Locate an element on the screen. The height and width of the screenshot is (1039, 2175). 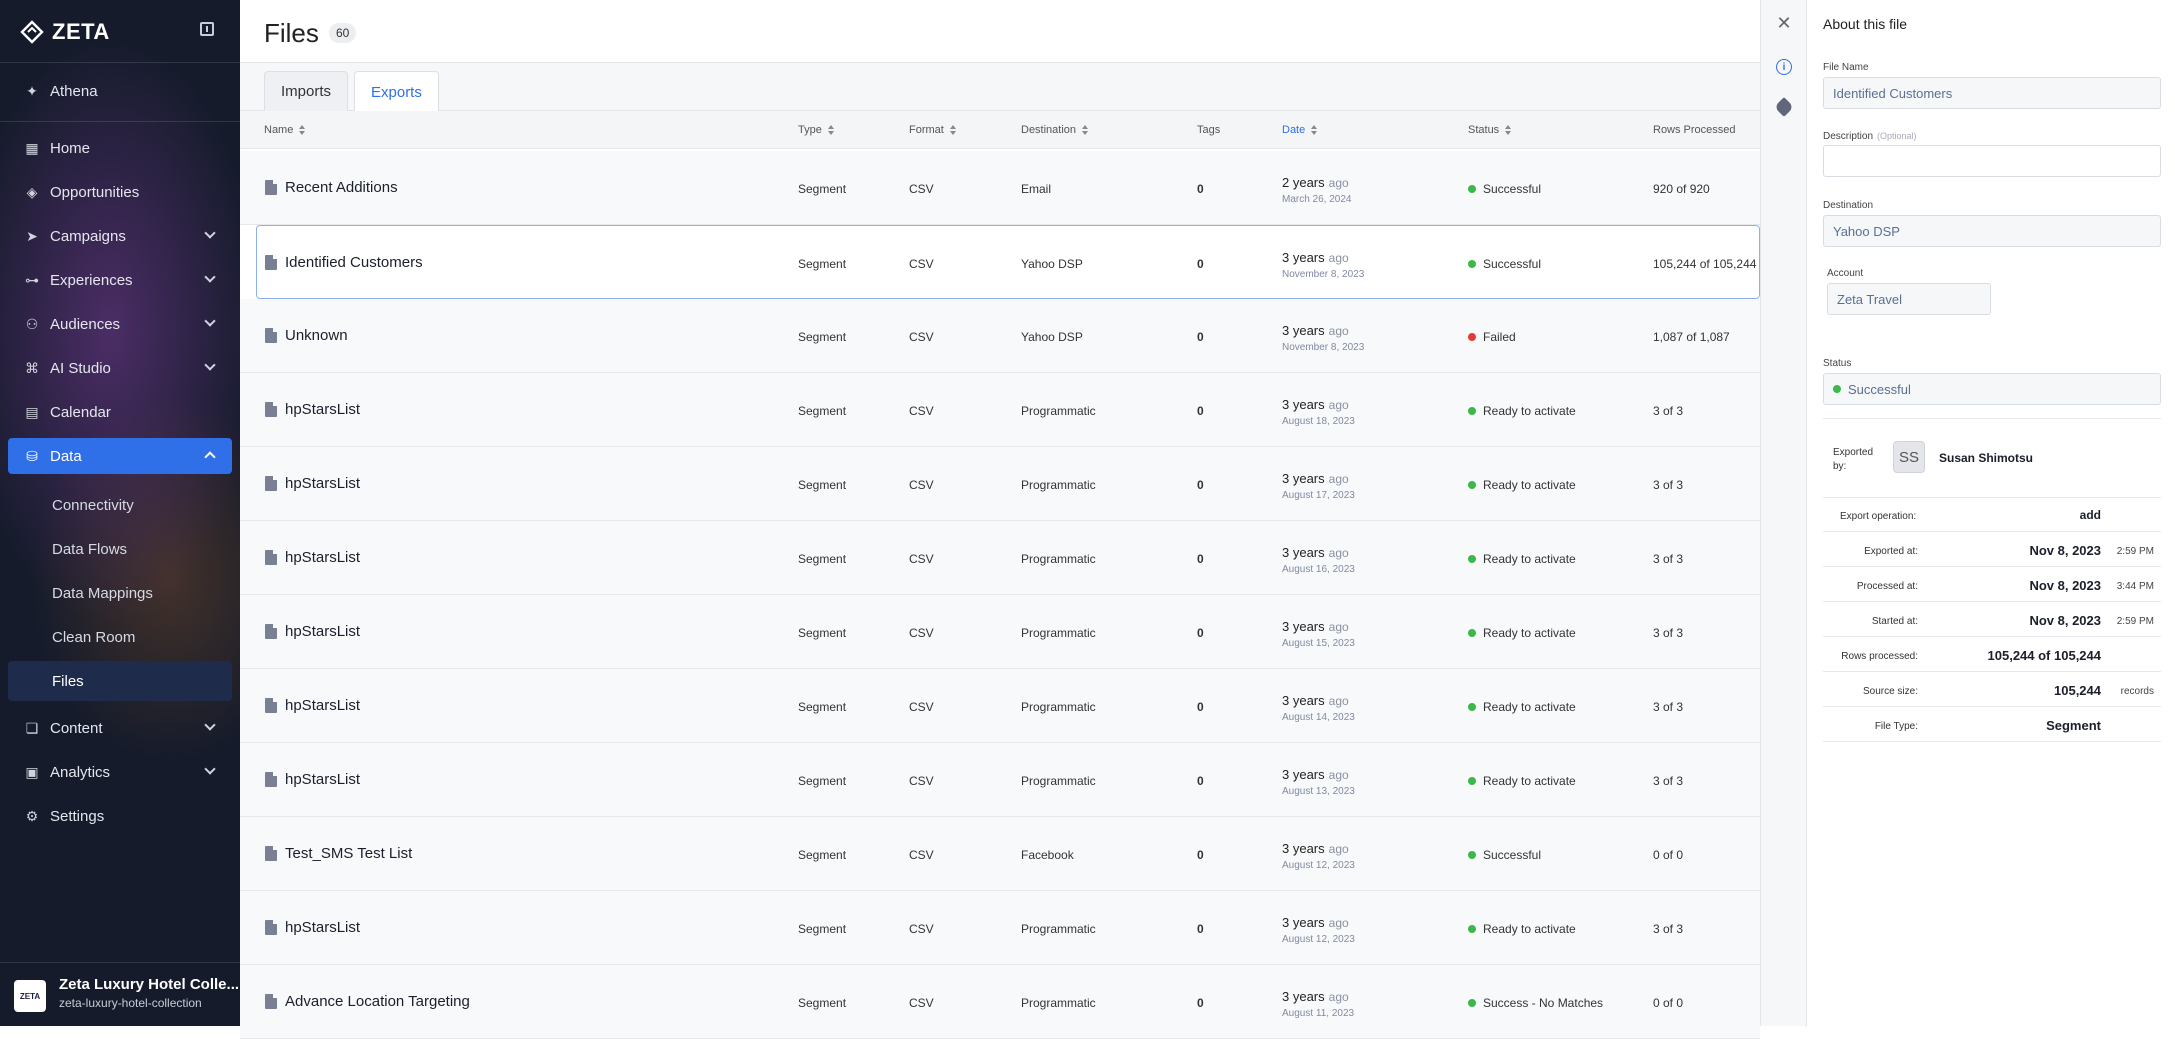
sidebar-item-campaigns: ➤ Campaigns is located at coordinates (120, 236).